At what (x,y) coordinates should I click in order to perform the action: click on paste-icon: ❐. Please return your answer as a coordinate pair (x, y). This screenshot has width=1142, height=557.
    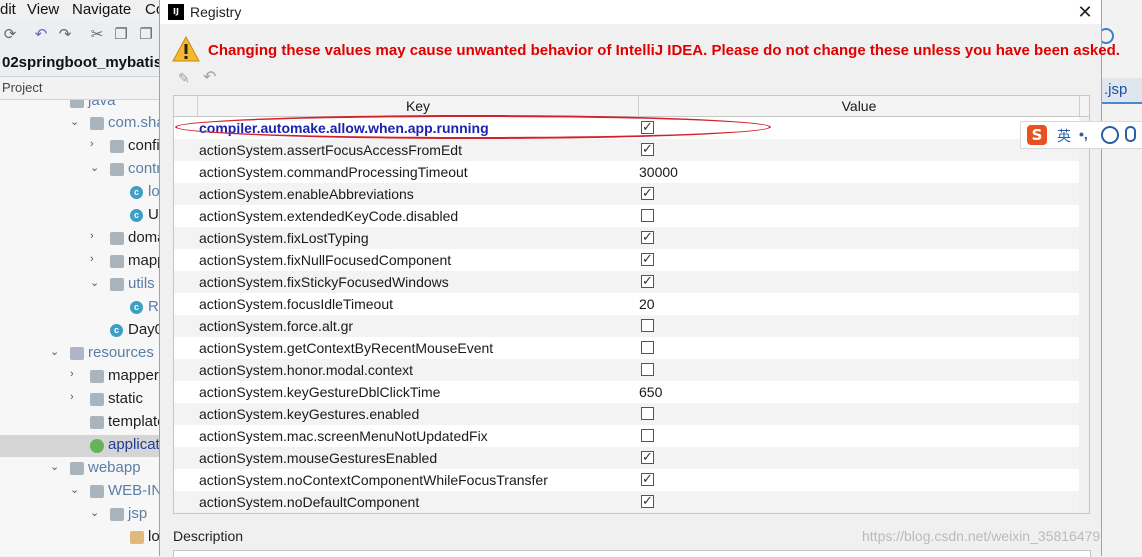
    Looking at the image, I should click on (146, 35).